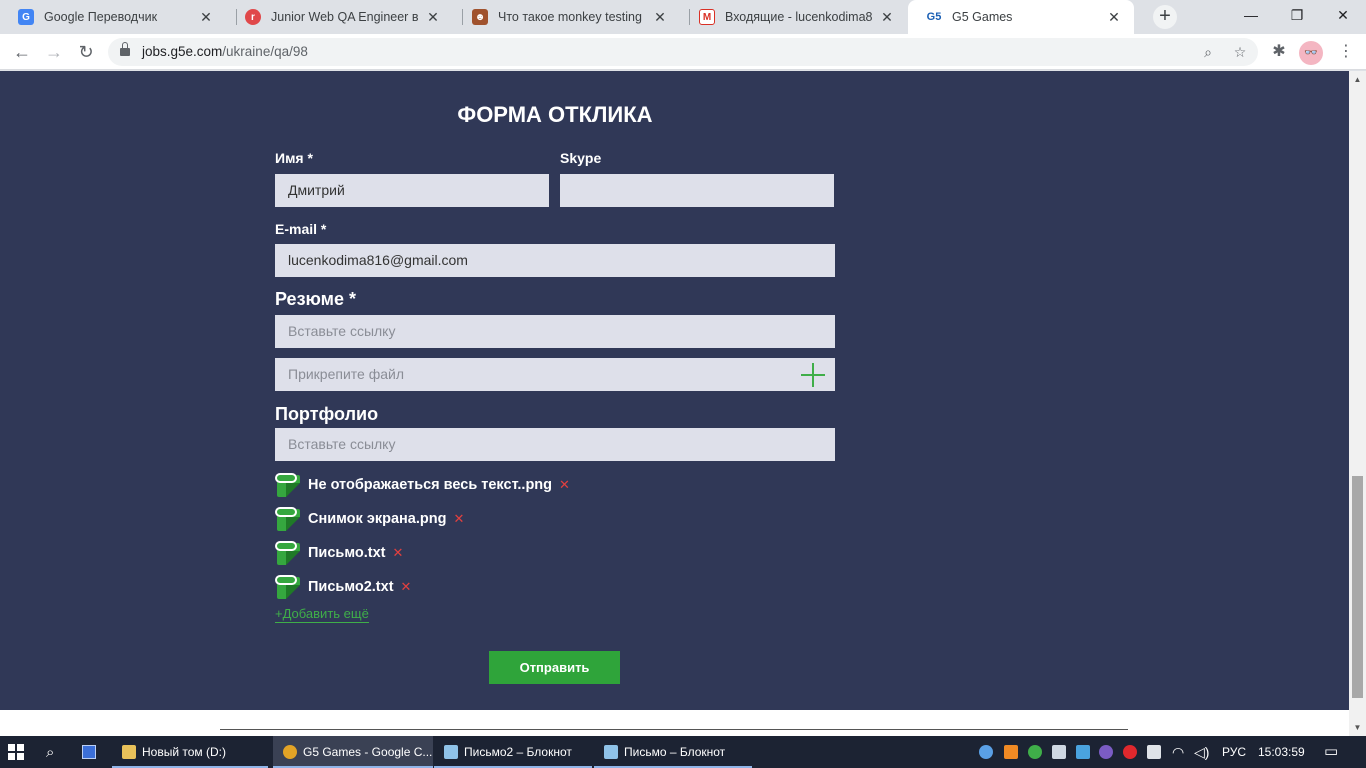 The height and width of the screenshot is (768, 1366). What do you see at coordinates (1106, 752) in the screenshot?
I see `viber-icon` at bounding box center [1106, 752].